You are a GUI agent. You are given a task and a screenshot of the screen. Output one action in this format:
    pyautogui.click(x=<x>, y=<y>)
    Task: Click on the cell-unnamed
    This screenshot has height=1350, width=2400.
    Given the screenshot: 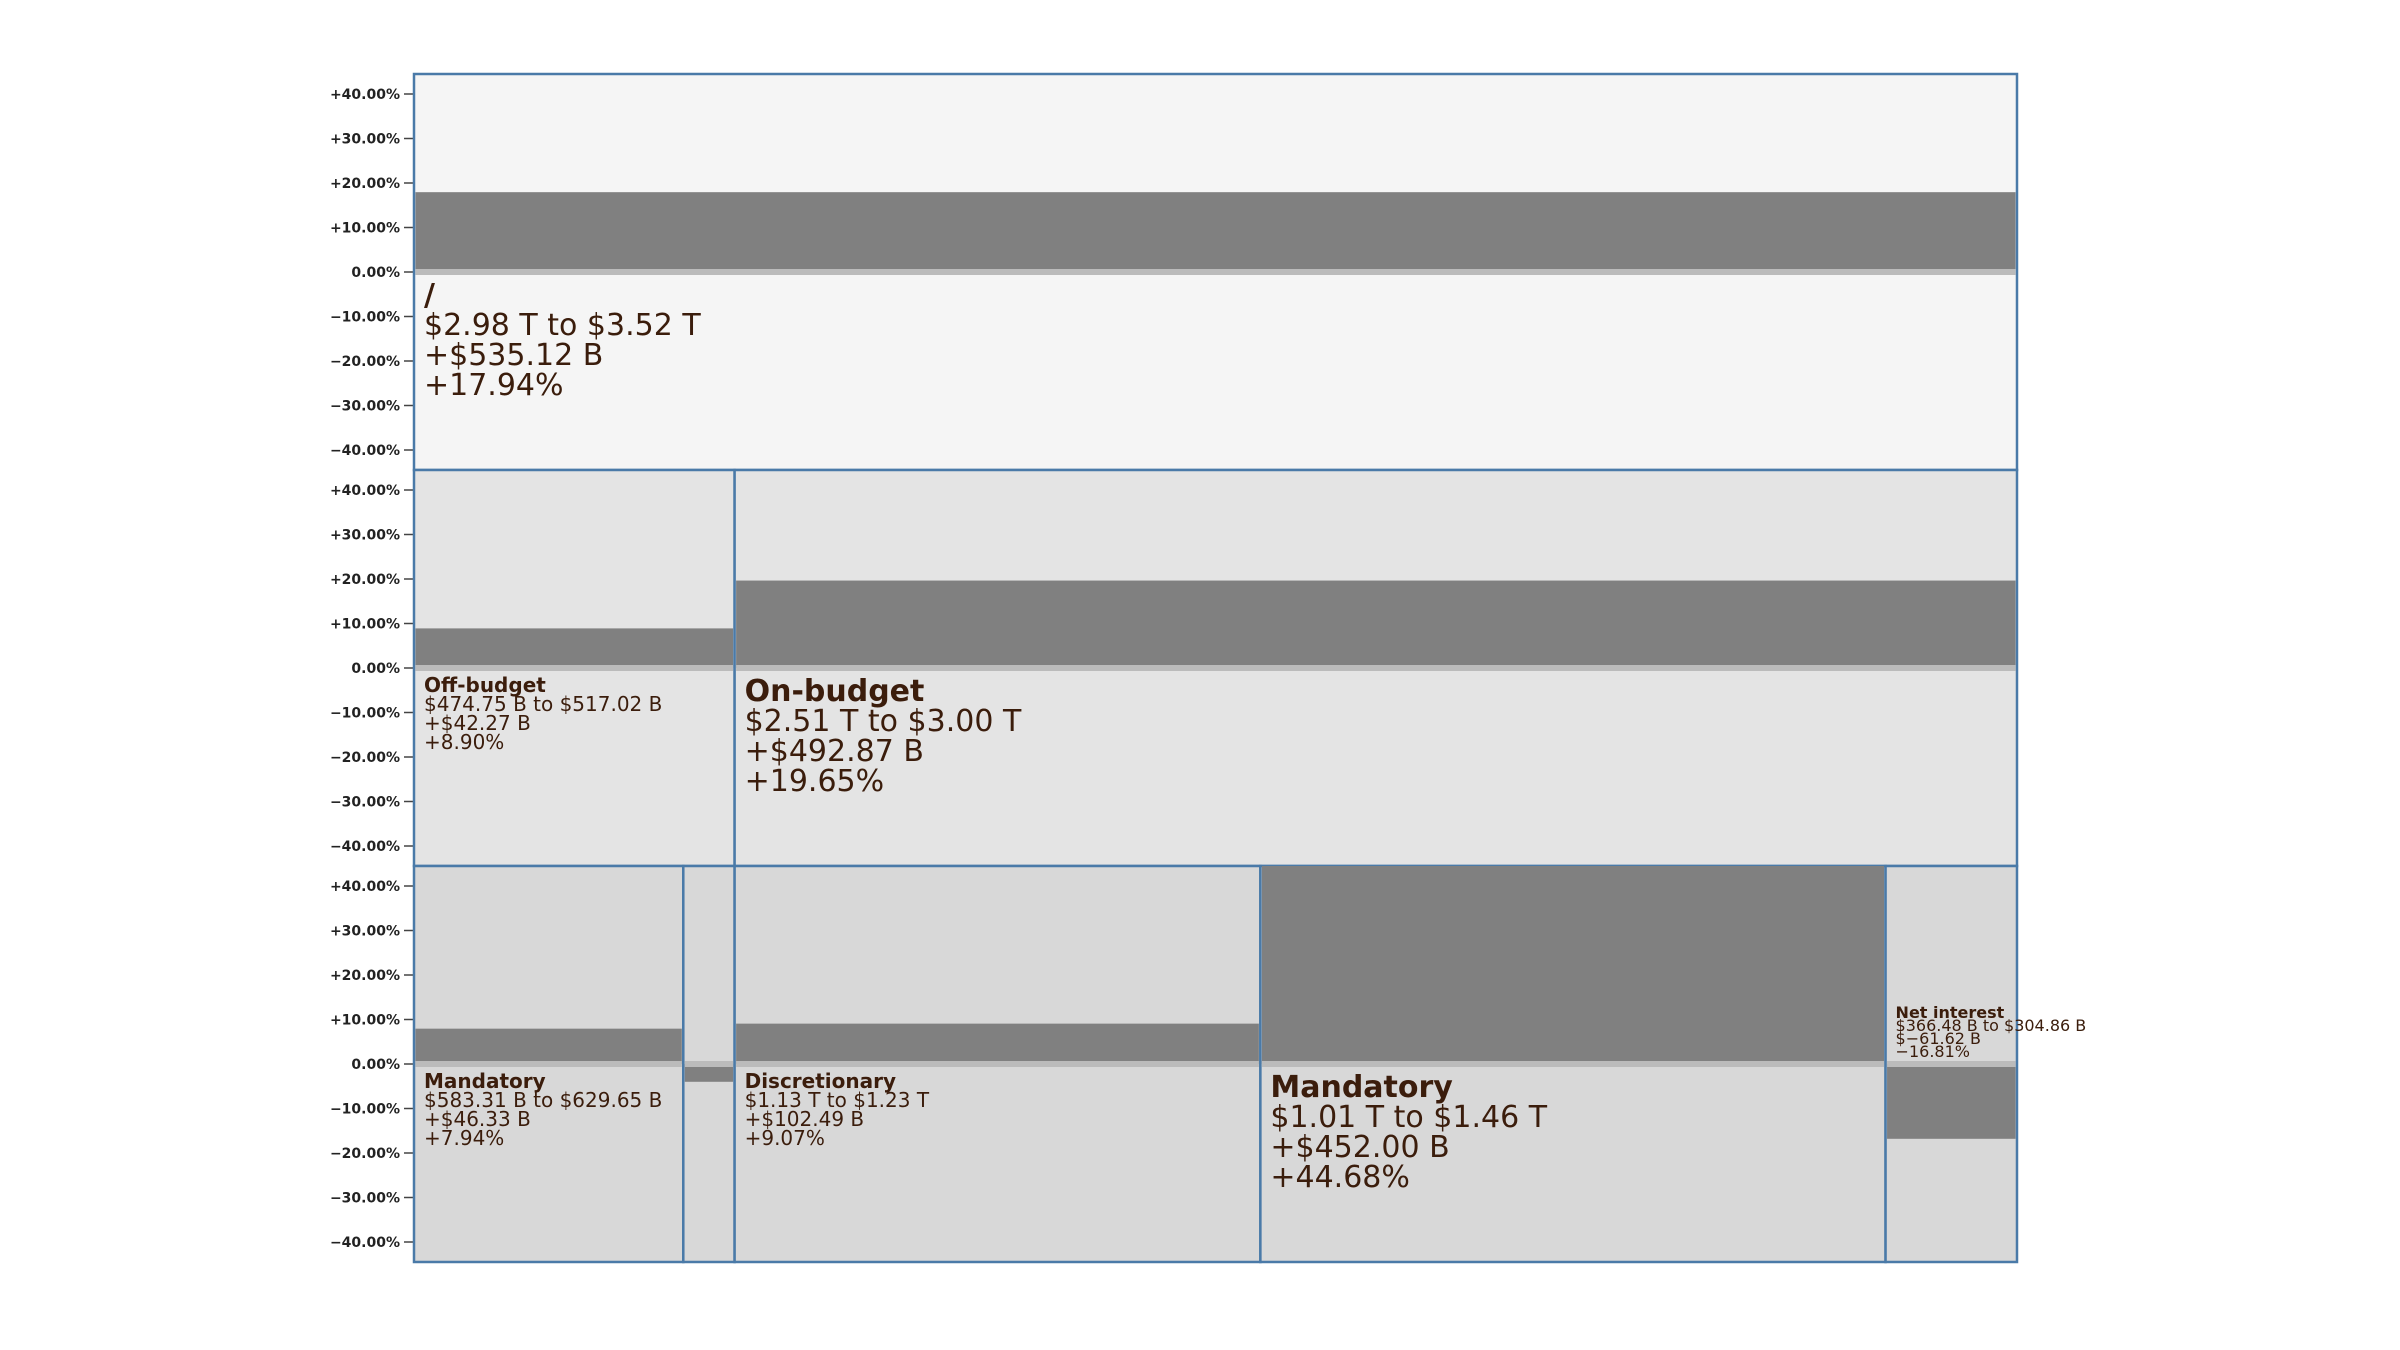 What is the action you would take?
    pyautogui.click(x=709, y=1064)
    